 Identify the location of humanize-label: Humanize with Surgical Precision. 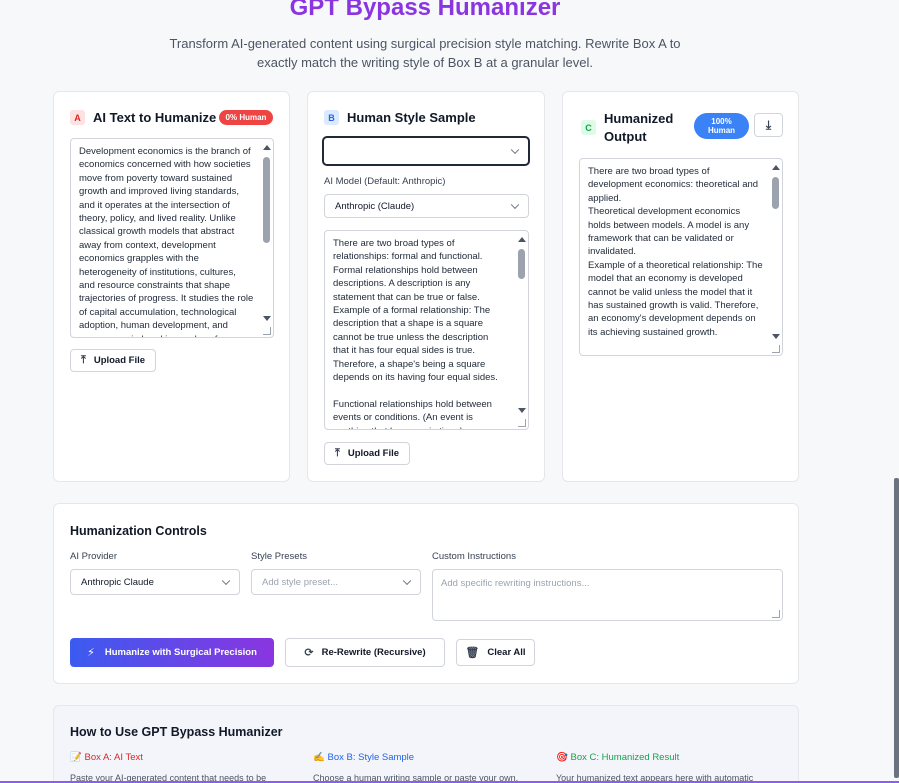
(180, 652).